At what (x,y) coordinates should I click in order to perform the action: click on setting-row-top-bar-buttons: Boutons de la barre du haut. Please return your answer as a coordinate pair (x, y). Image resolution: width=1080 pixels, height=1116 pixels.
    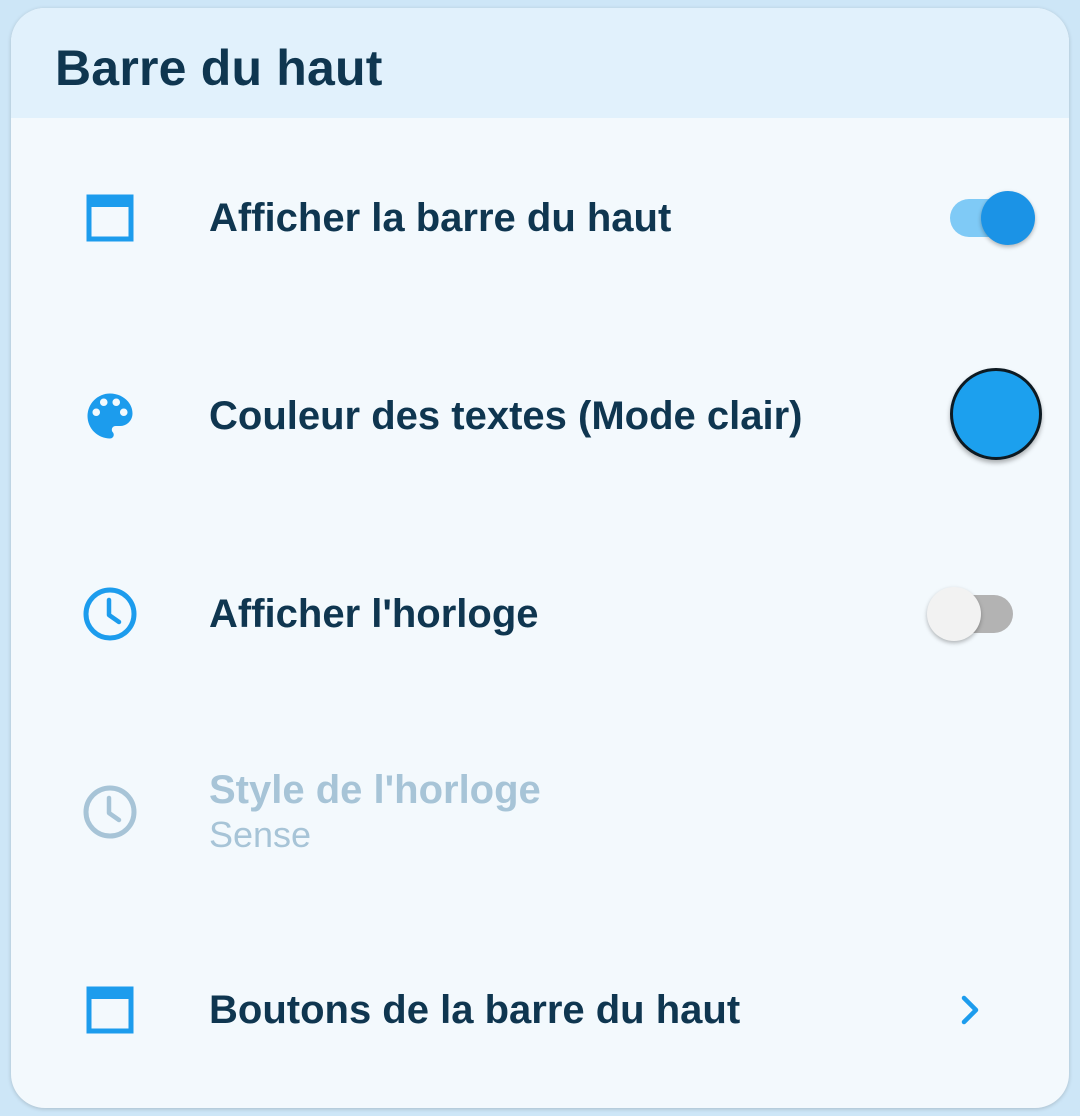
    Looking at the image, I should click on (540, 1010).